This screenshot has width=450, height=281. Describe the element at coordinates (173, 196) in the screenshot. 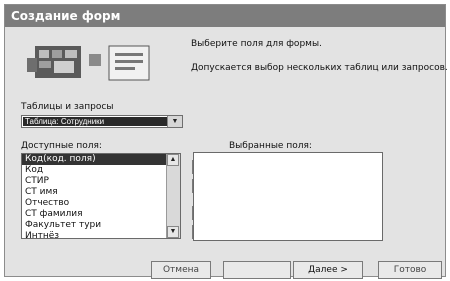

I see `vertical-scrollbar: ▲ ▼` at that location.